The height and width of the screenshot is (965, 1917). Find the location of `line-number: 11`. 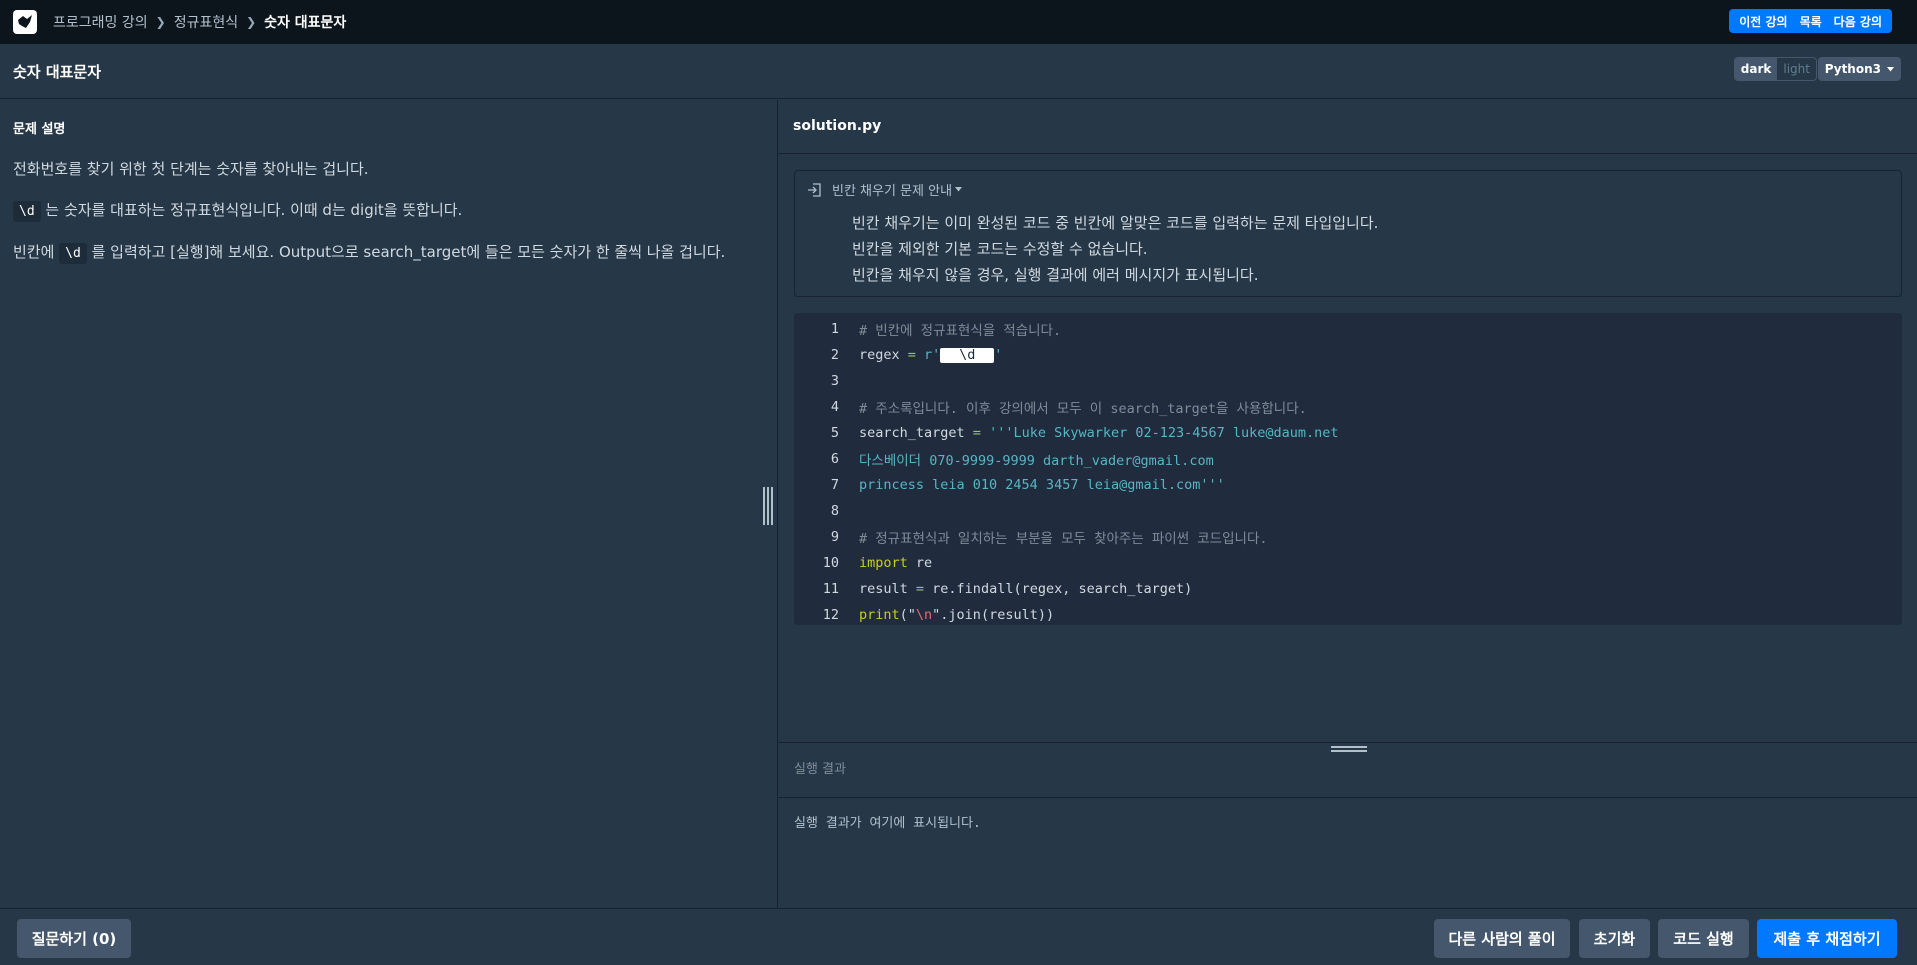

line-number: 11 is located at coordinates (830, 589).